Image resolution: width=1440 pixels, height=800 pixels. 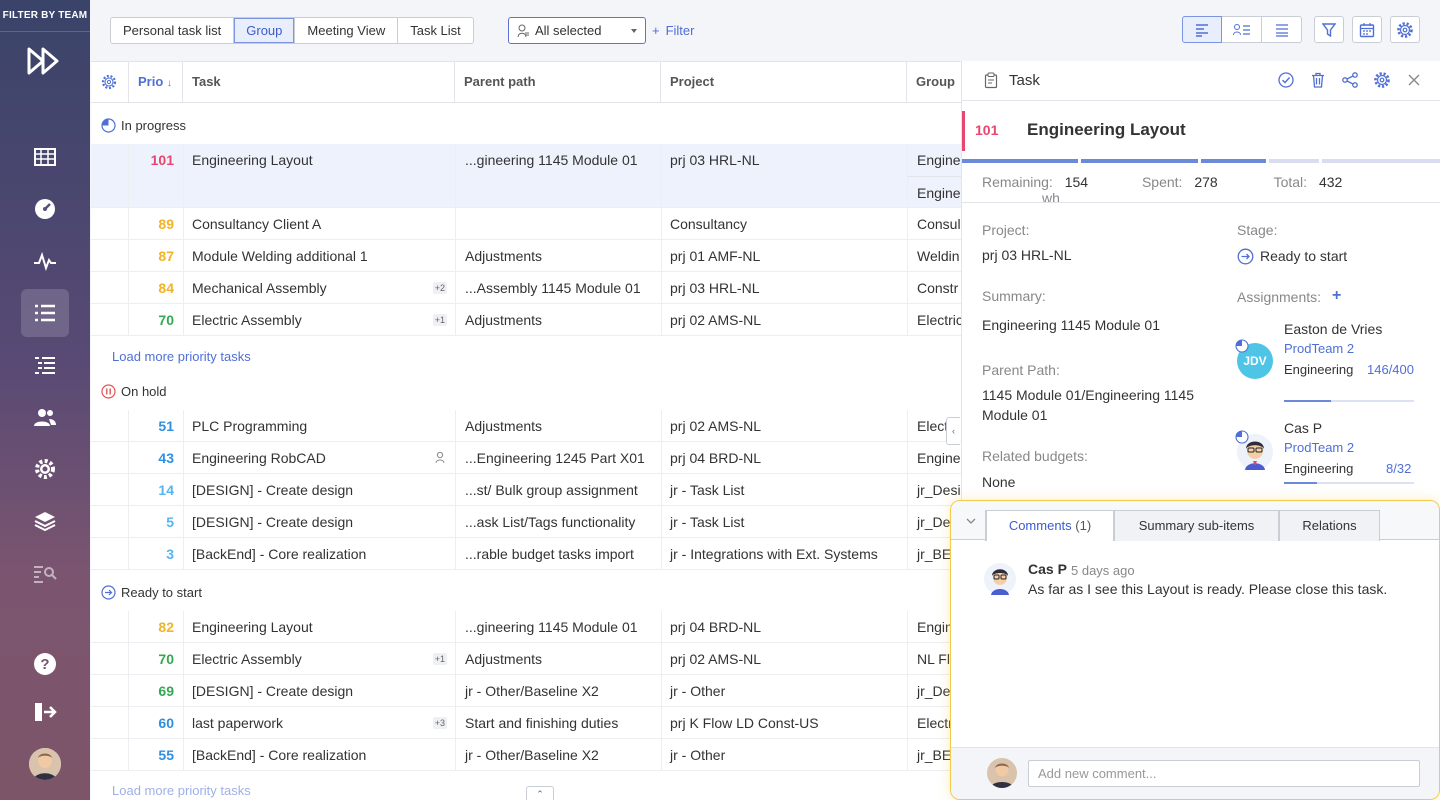 What do you see at coordinates (156, 82) in the screenshot?
I see `column-prio: Prio ↓` at bounding box center [156, 82].